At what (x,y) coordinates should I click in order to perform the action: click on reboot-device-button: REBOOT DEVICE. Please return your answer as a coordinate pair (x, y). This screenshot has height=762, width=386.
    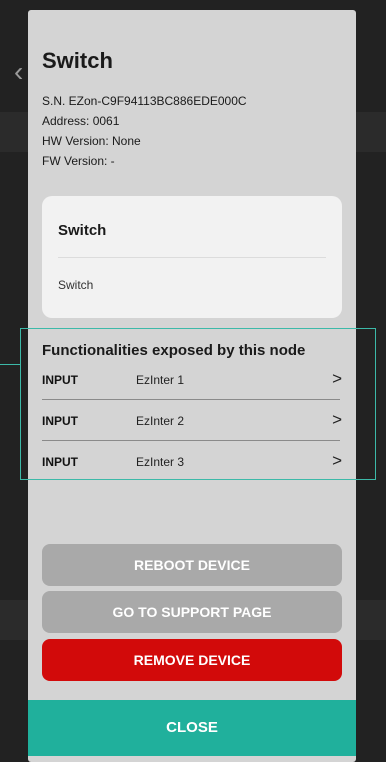
    Looking at the image, I should click on (192, 565).